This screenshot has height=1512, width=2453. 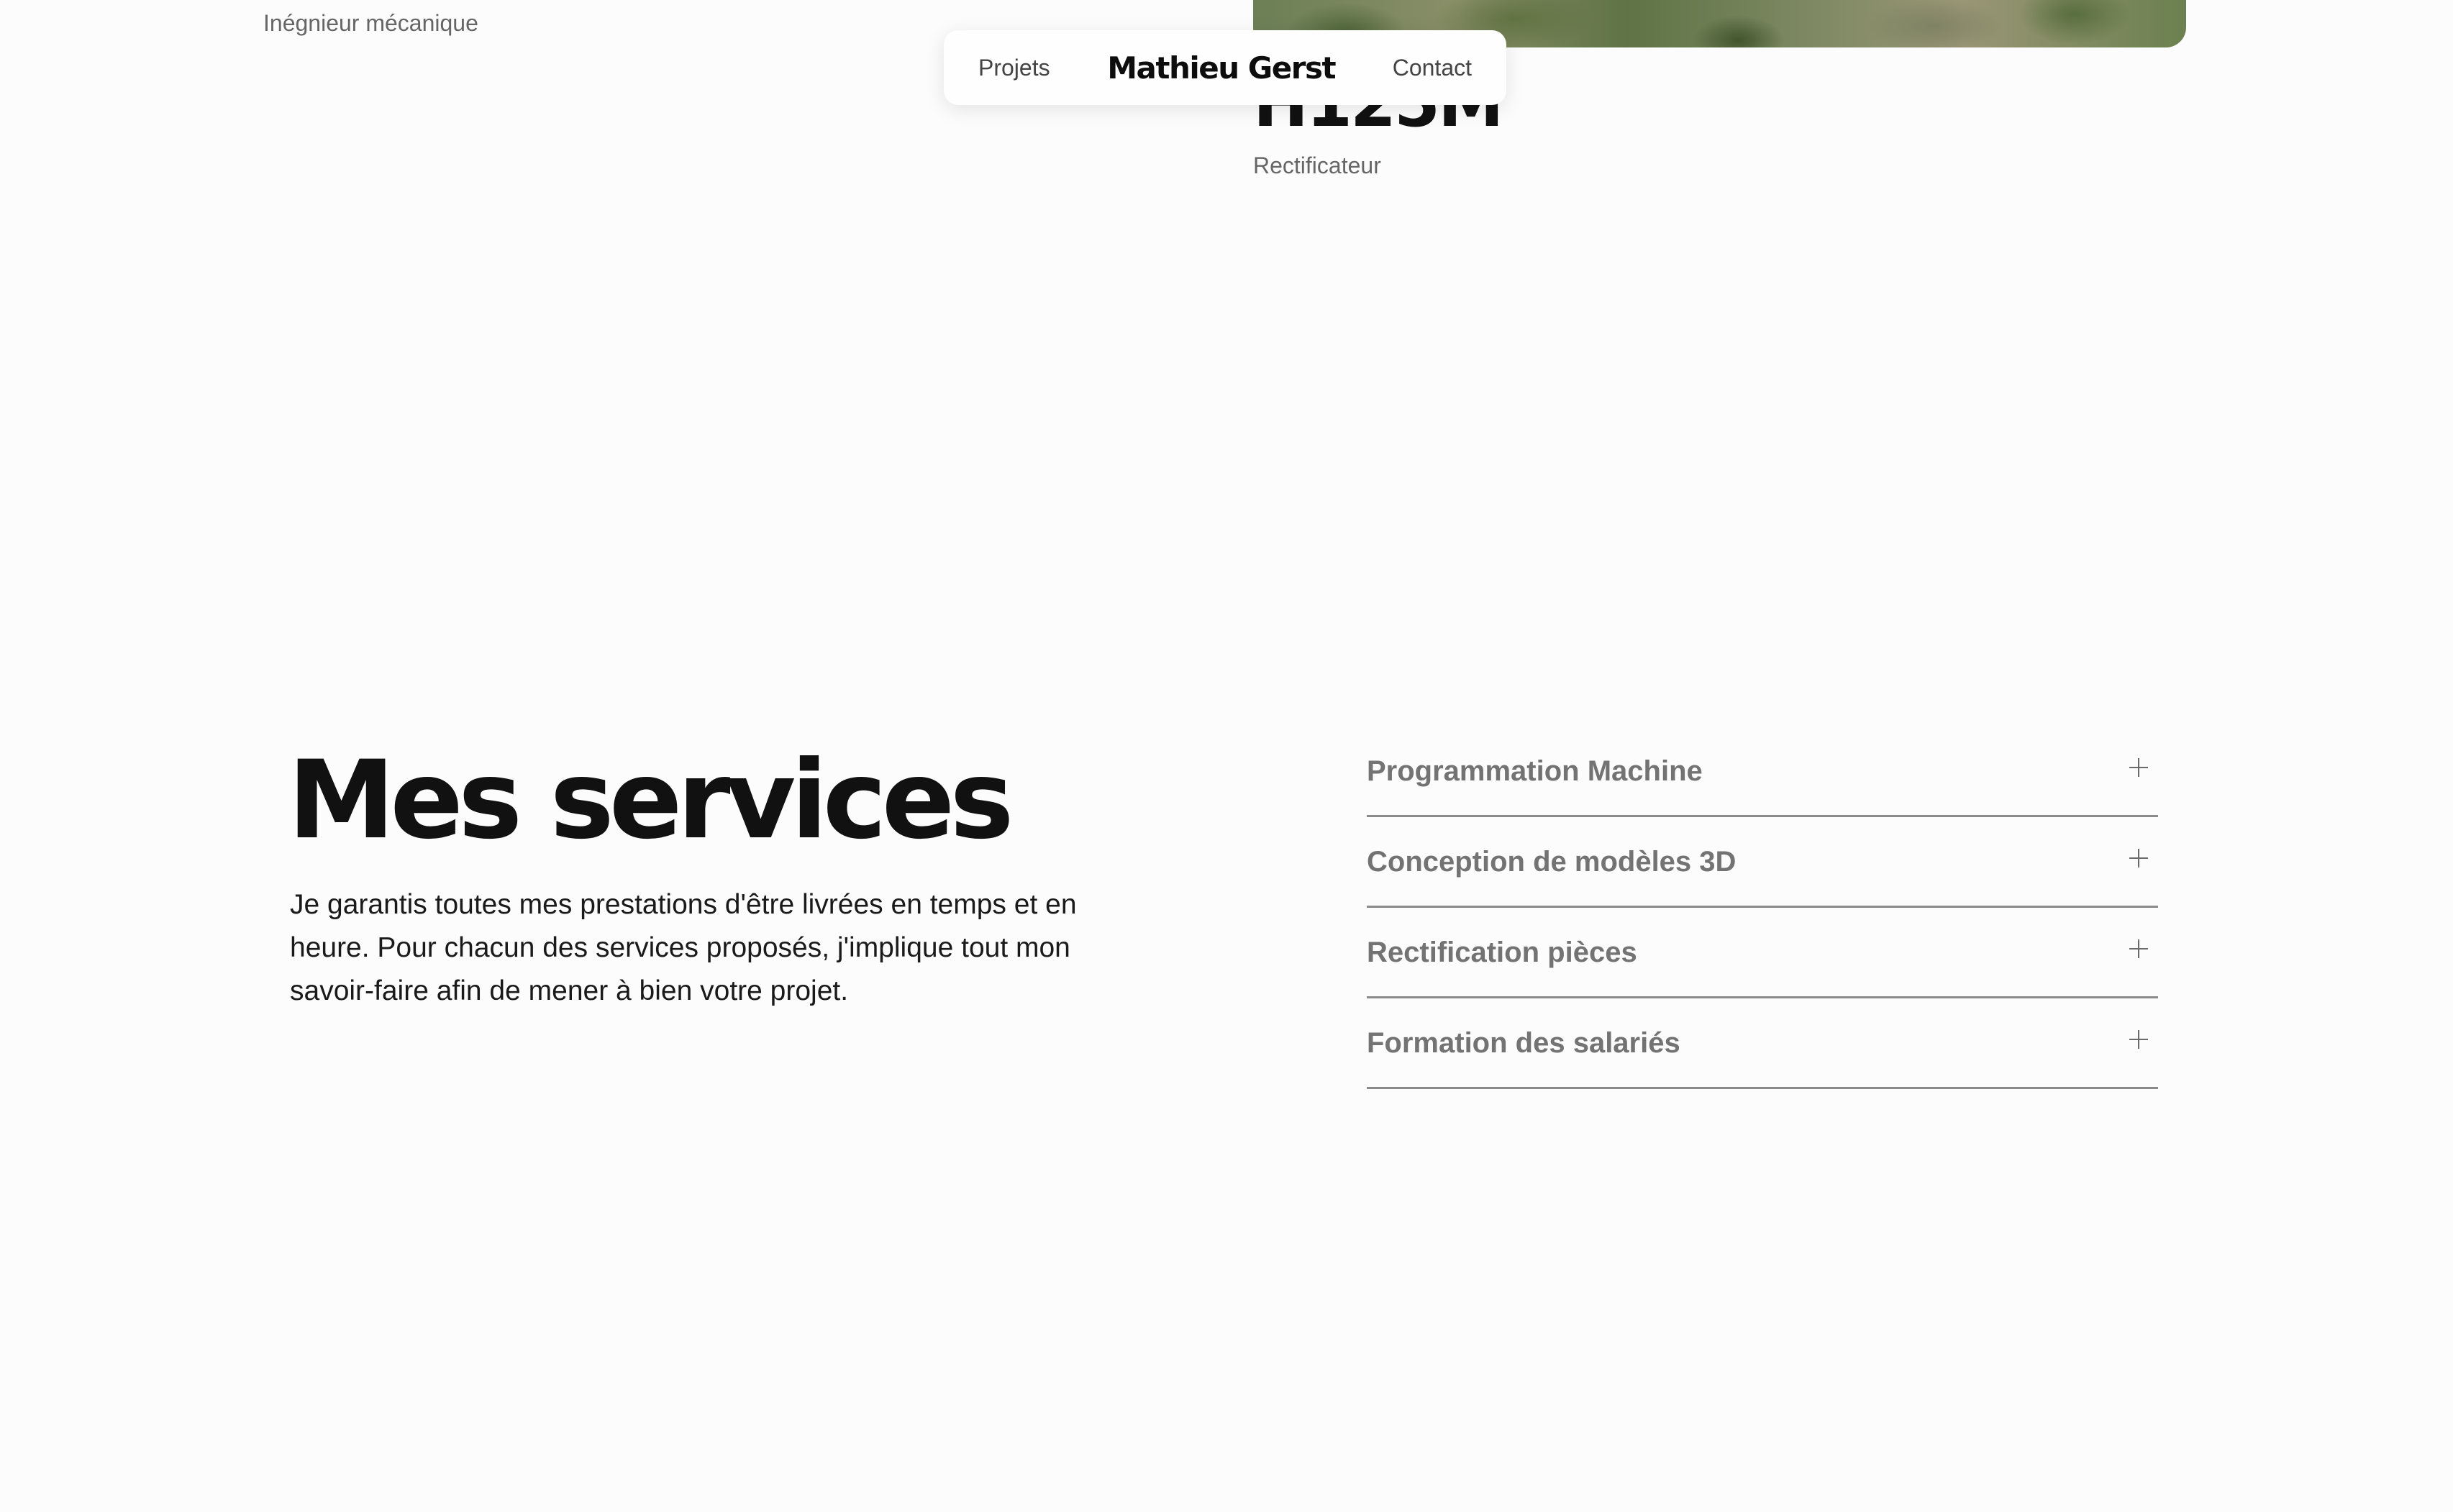 What do you see at coordinates (1762, 1043) in the screenshot?
I see `service-item-training: Formation des salariés` at bounding box center [1762, 1043].